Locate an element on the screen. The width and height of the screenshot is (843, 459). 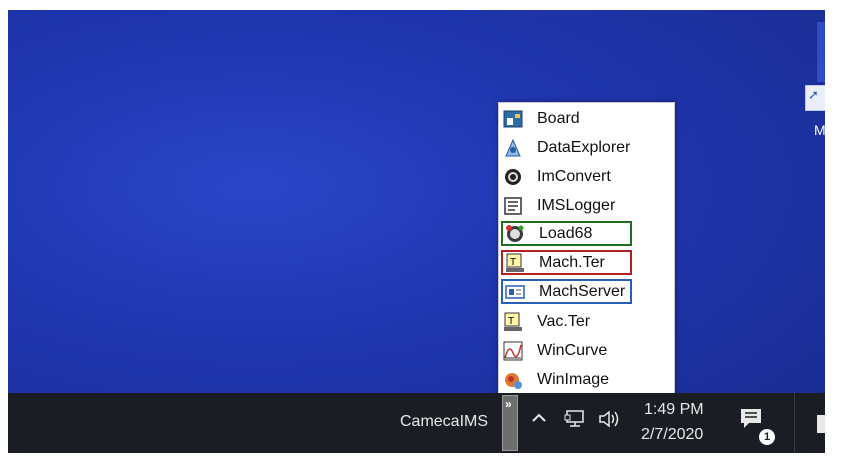
shortcut-arrow-icon: ➚ is located at coordinates (813, 94).